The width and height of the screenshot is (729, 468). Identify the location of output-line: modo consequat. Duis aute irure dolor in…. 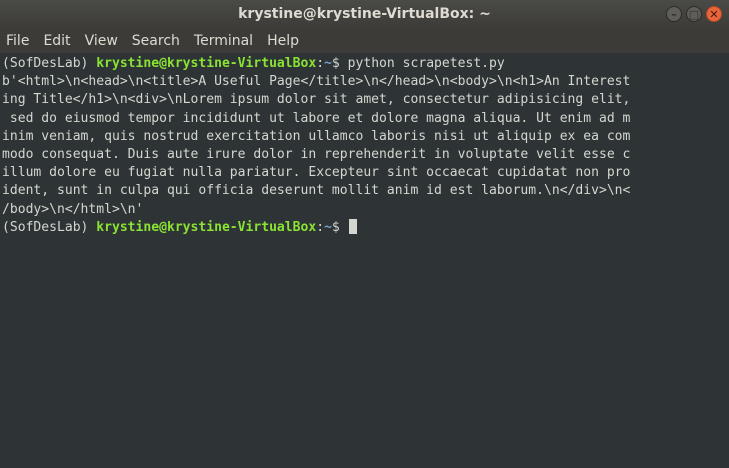
(316, 154).